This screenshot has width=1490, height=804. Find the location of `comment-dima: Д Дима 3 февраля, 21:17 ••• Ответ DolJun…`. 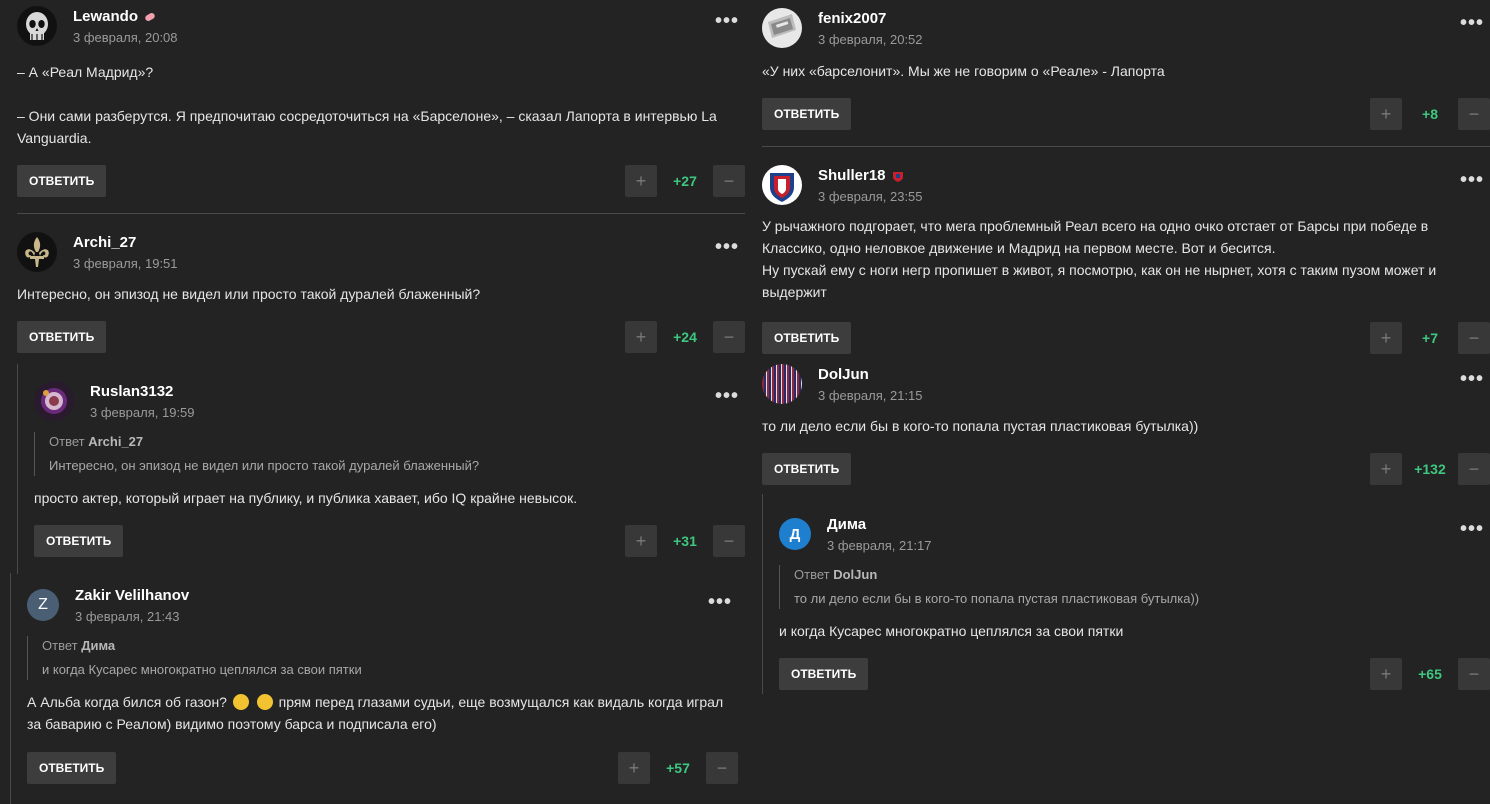

comment-dima: Д Дима 3 февраля, 21:17 ••• Ответ DolJun… is located at coordinates (1134, 604).